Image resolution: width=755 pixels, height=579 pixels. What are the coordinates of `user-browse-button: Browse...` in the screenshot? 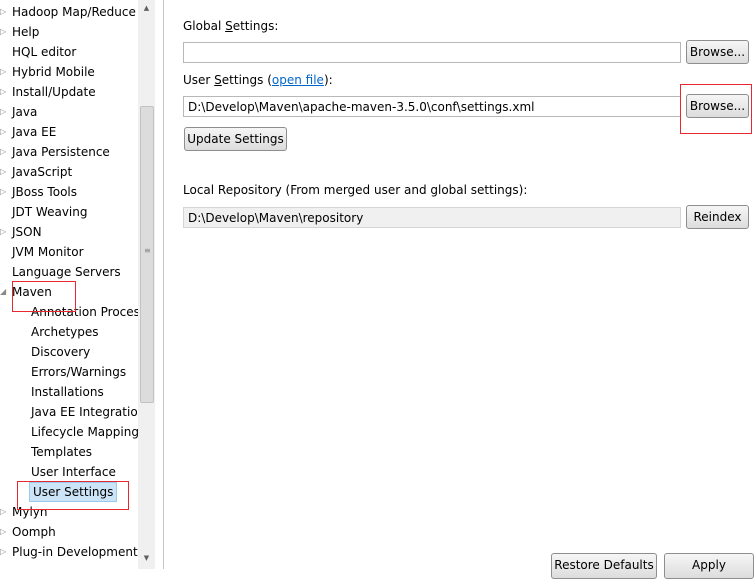 It's located at (717, 106).